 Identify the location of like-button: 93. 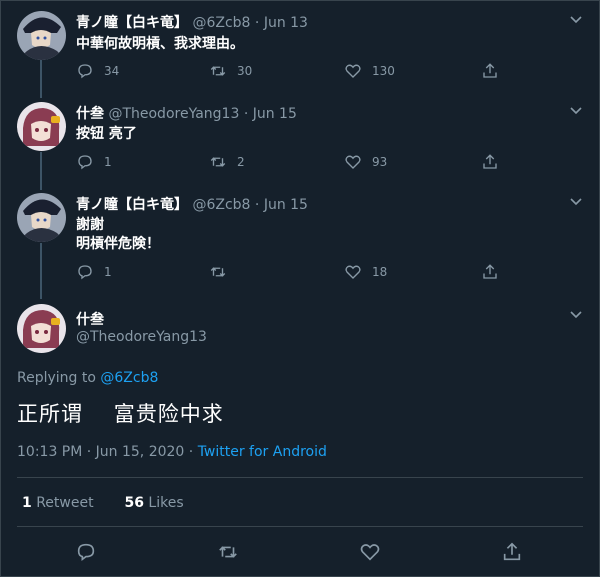
(365, 162).